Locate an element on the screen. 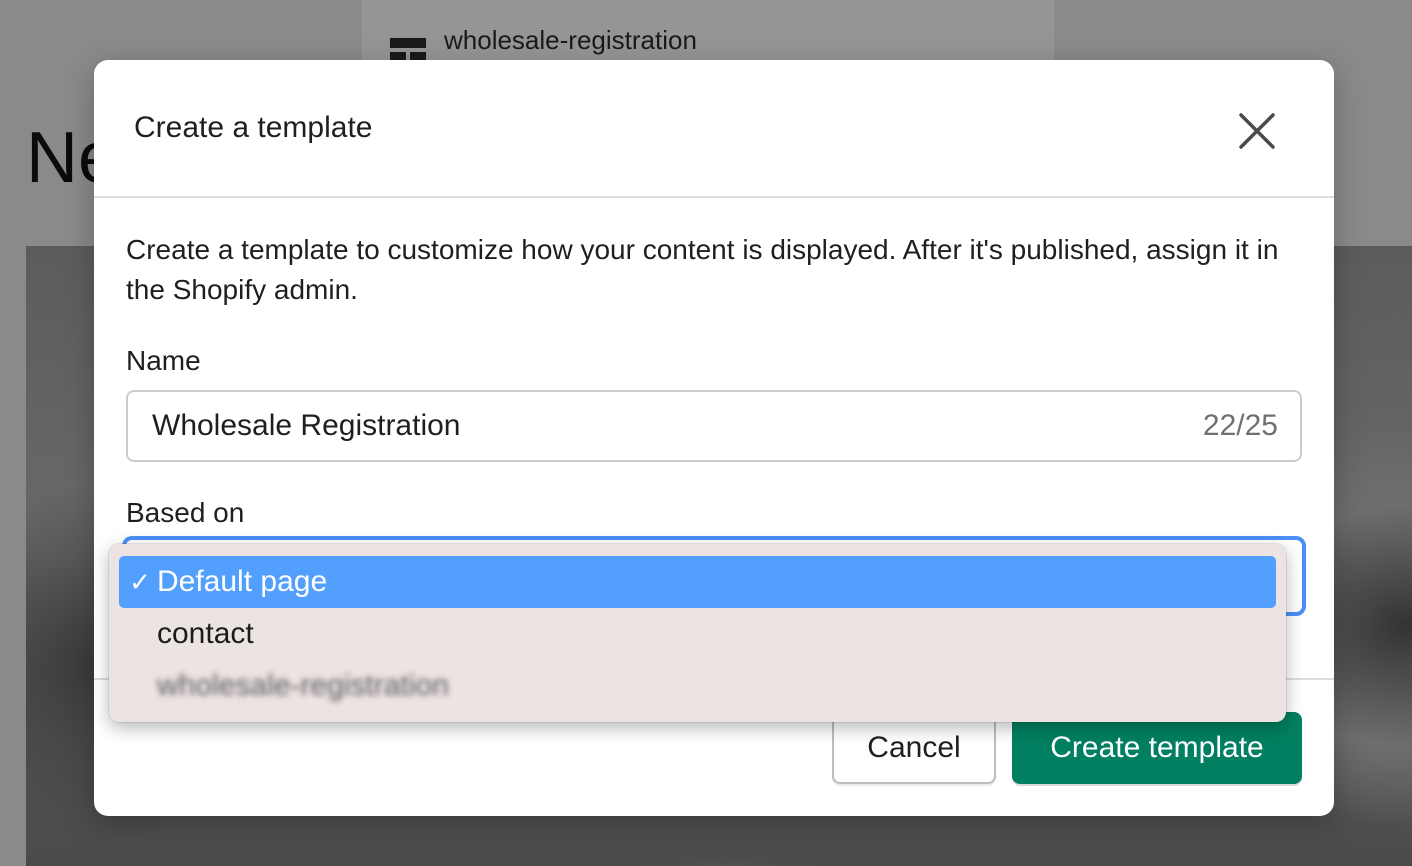  dropdown-option-contact: contact is located at coordinates (697, 634).